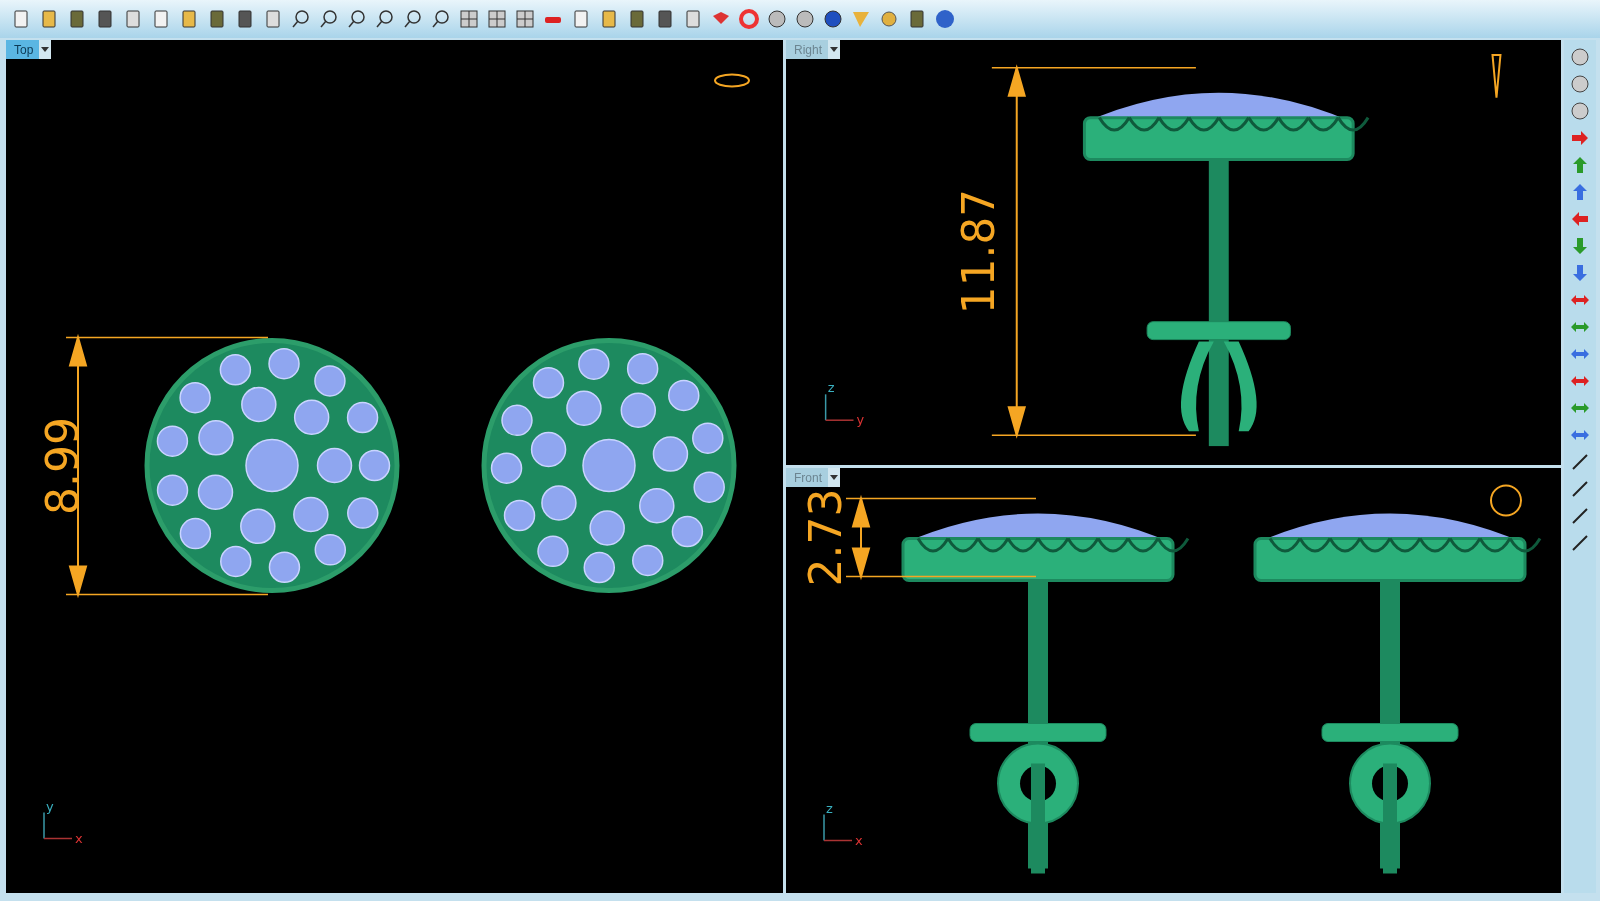  I want to click on dimension-label: 8.99, so click(62, 466).